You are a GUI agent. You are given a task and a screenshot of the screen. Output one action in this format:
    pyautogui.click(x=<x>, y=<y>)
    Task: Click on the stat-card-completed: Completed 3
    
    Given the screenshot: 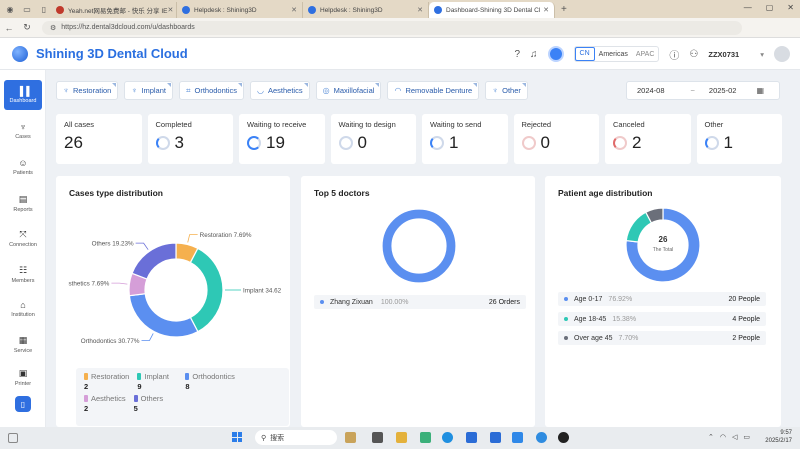 What is the action you would take?
    pyautogui.click(x=190, y=139)
    